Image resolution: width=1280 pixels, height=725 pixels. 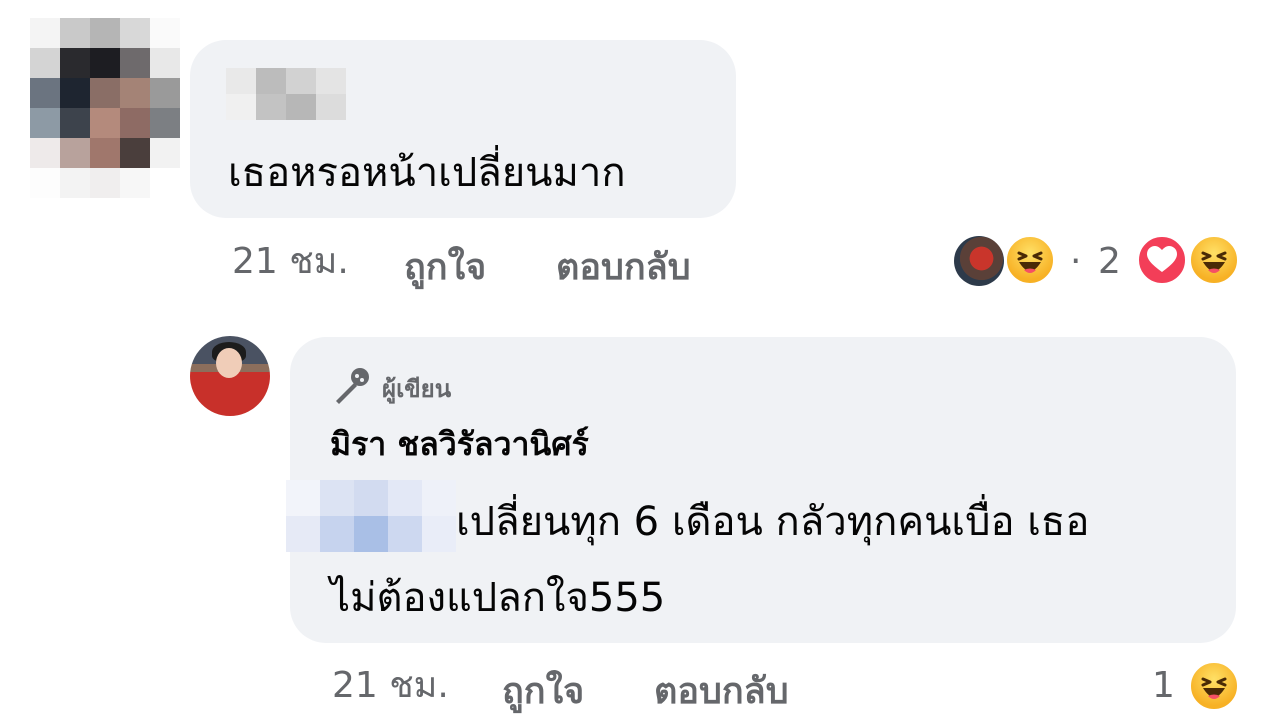 What do you see at coordinates (543, 692) in the screenshot?
I see `reply-like-button: ถูกใจ` at bounding box center [543, 692].